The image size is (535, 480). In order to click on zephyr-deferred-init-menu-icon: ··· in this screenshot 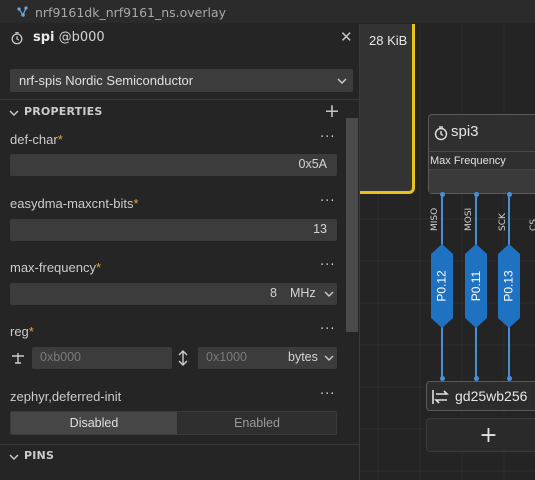, I will do `click(327, 394)`.